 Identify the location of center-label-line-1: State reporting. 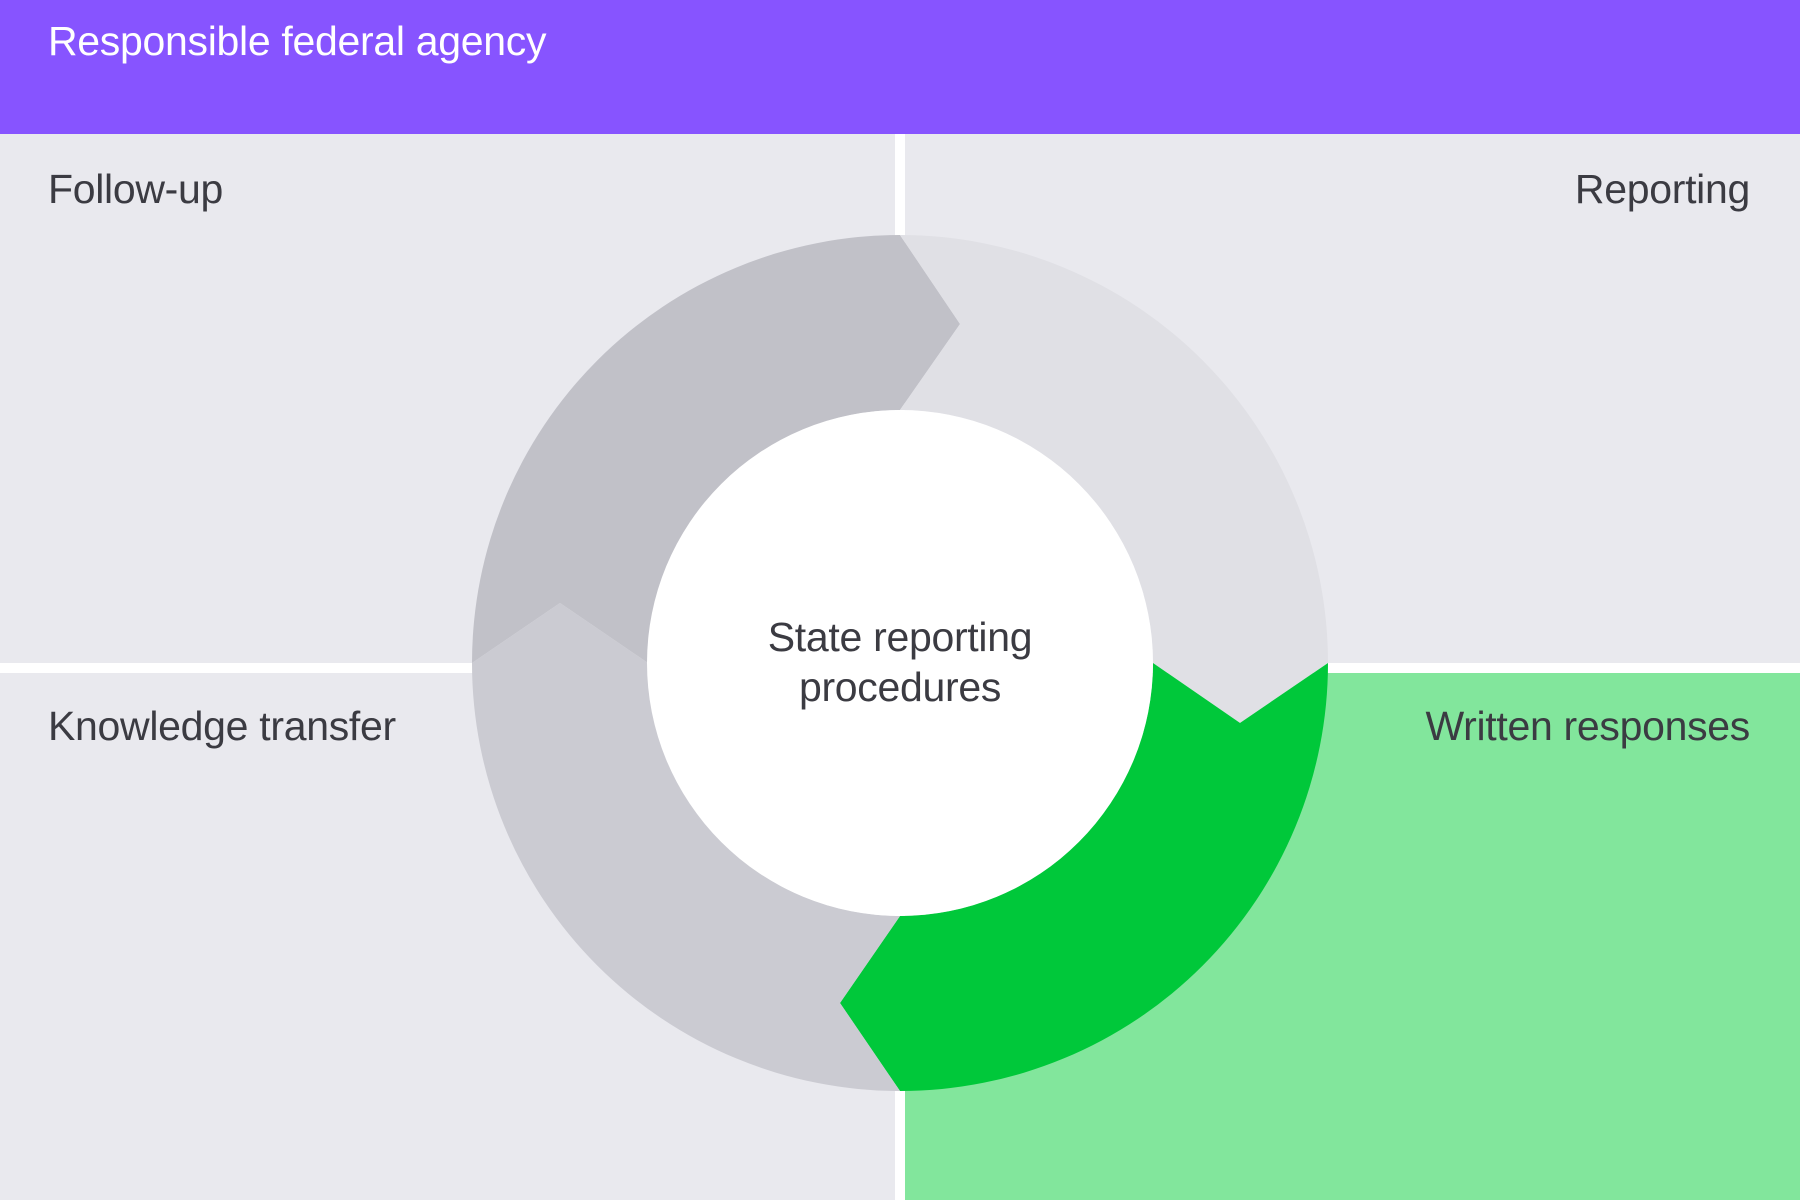
(900, 637).